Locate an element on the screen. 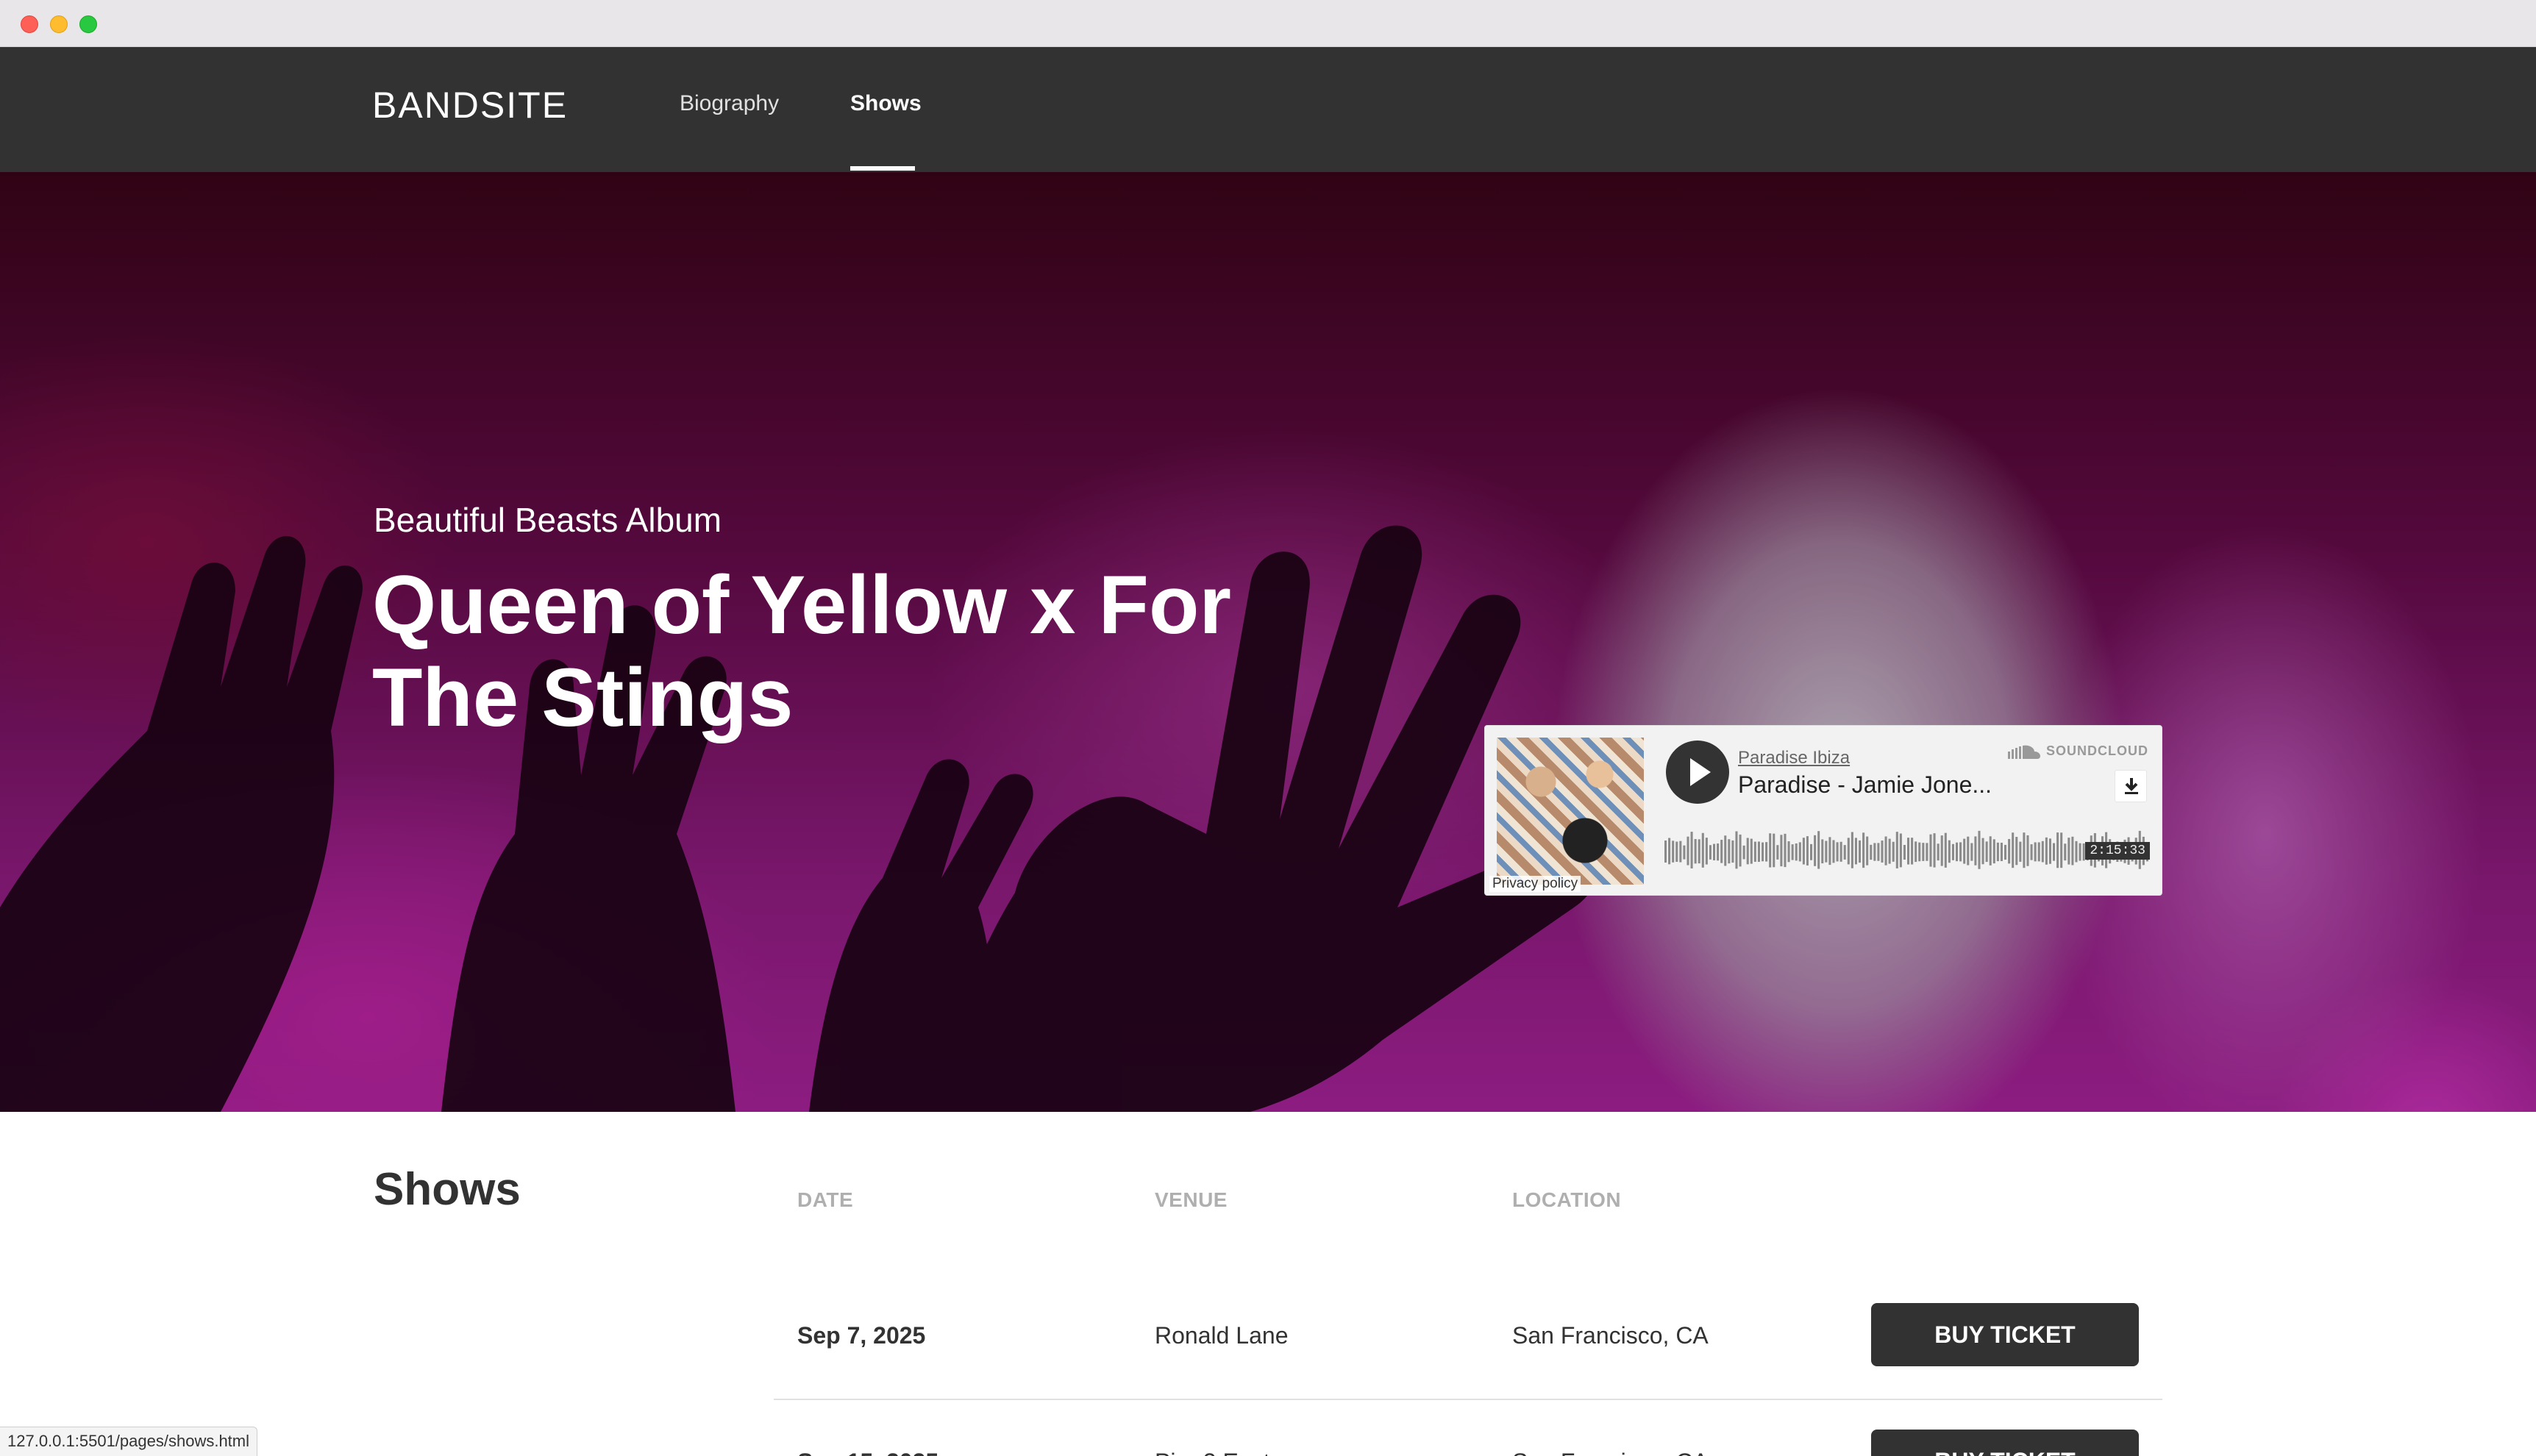 This screenshot has height=1456, width=2536. download-button is located at coordinates (2131, 786).